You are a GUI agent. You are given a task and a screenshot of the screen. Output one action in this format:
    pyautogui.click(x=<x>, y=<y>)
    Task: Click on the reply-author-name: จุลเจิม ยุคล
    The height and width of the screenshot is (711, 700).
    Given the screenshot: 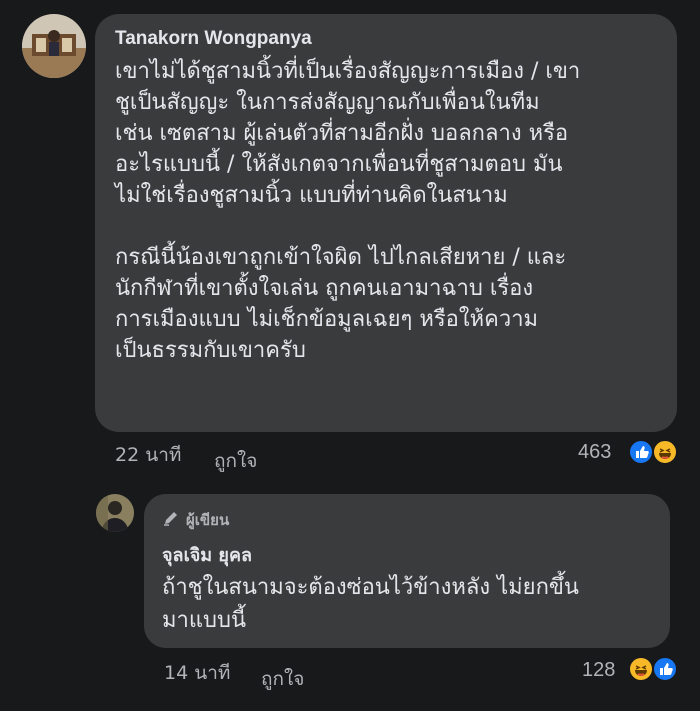 What is the action you would take?
    pyautogui.click(x=406, y=554)
    